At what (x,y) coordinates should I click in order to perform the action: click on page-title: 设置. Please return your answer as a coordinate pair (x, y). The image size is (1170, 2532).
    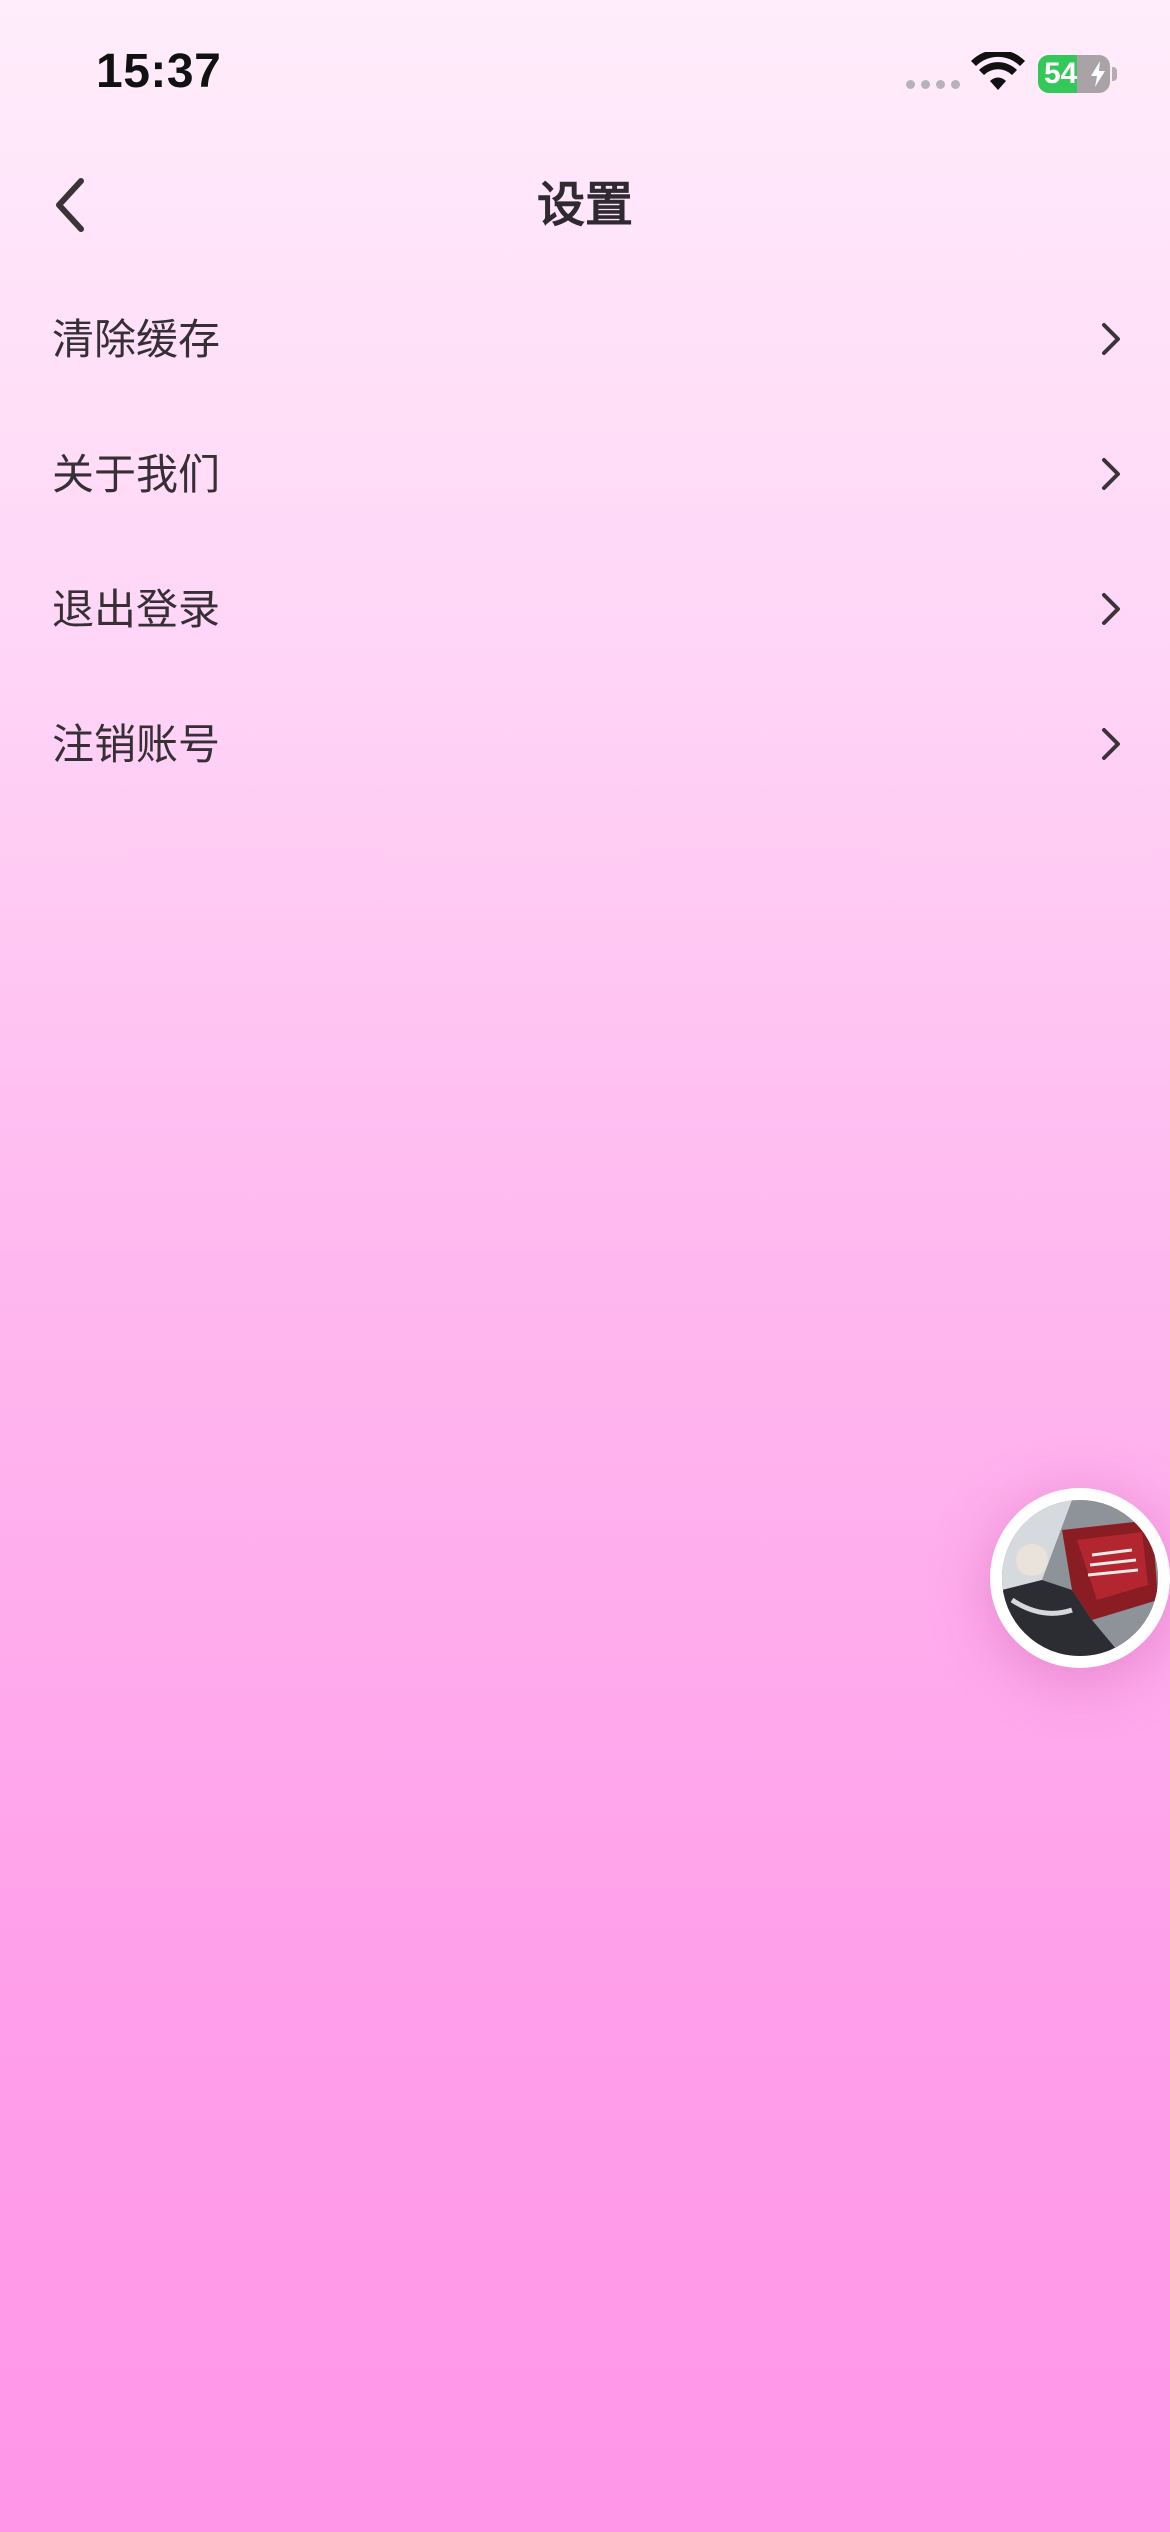
    Looking at the image, I should click on (584, 205).